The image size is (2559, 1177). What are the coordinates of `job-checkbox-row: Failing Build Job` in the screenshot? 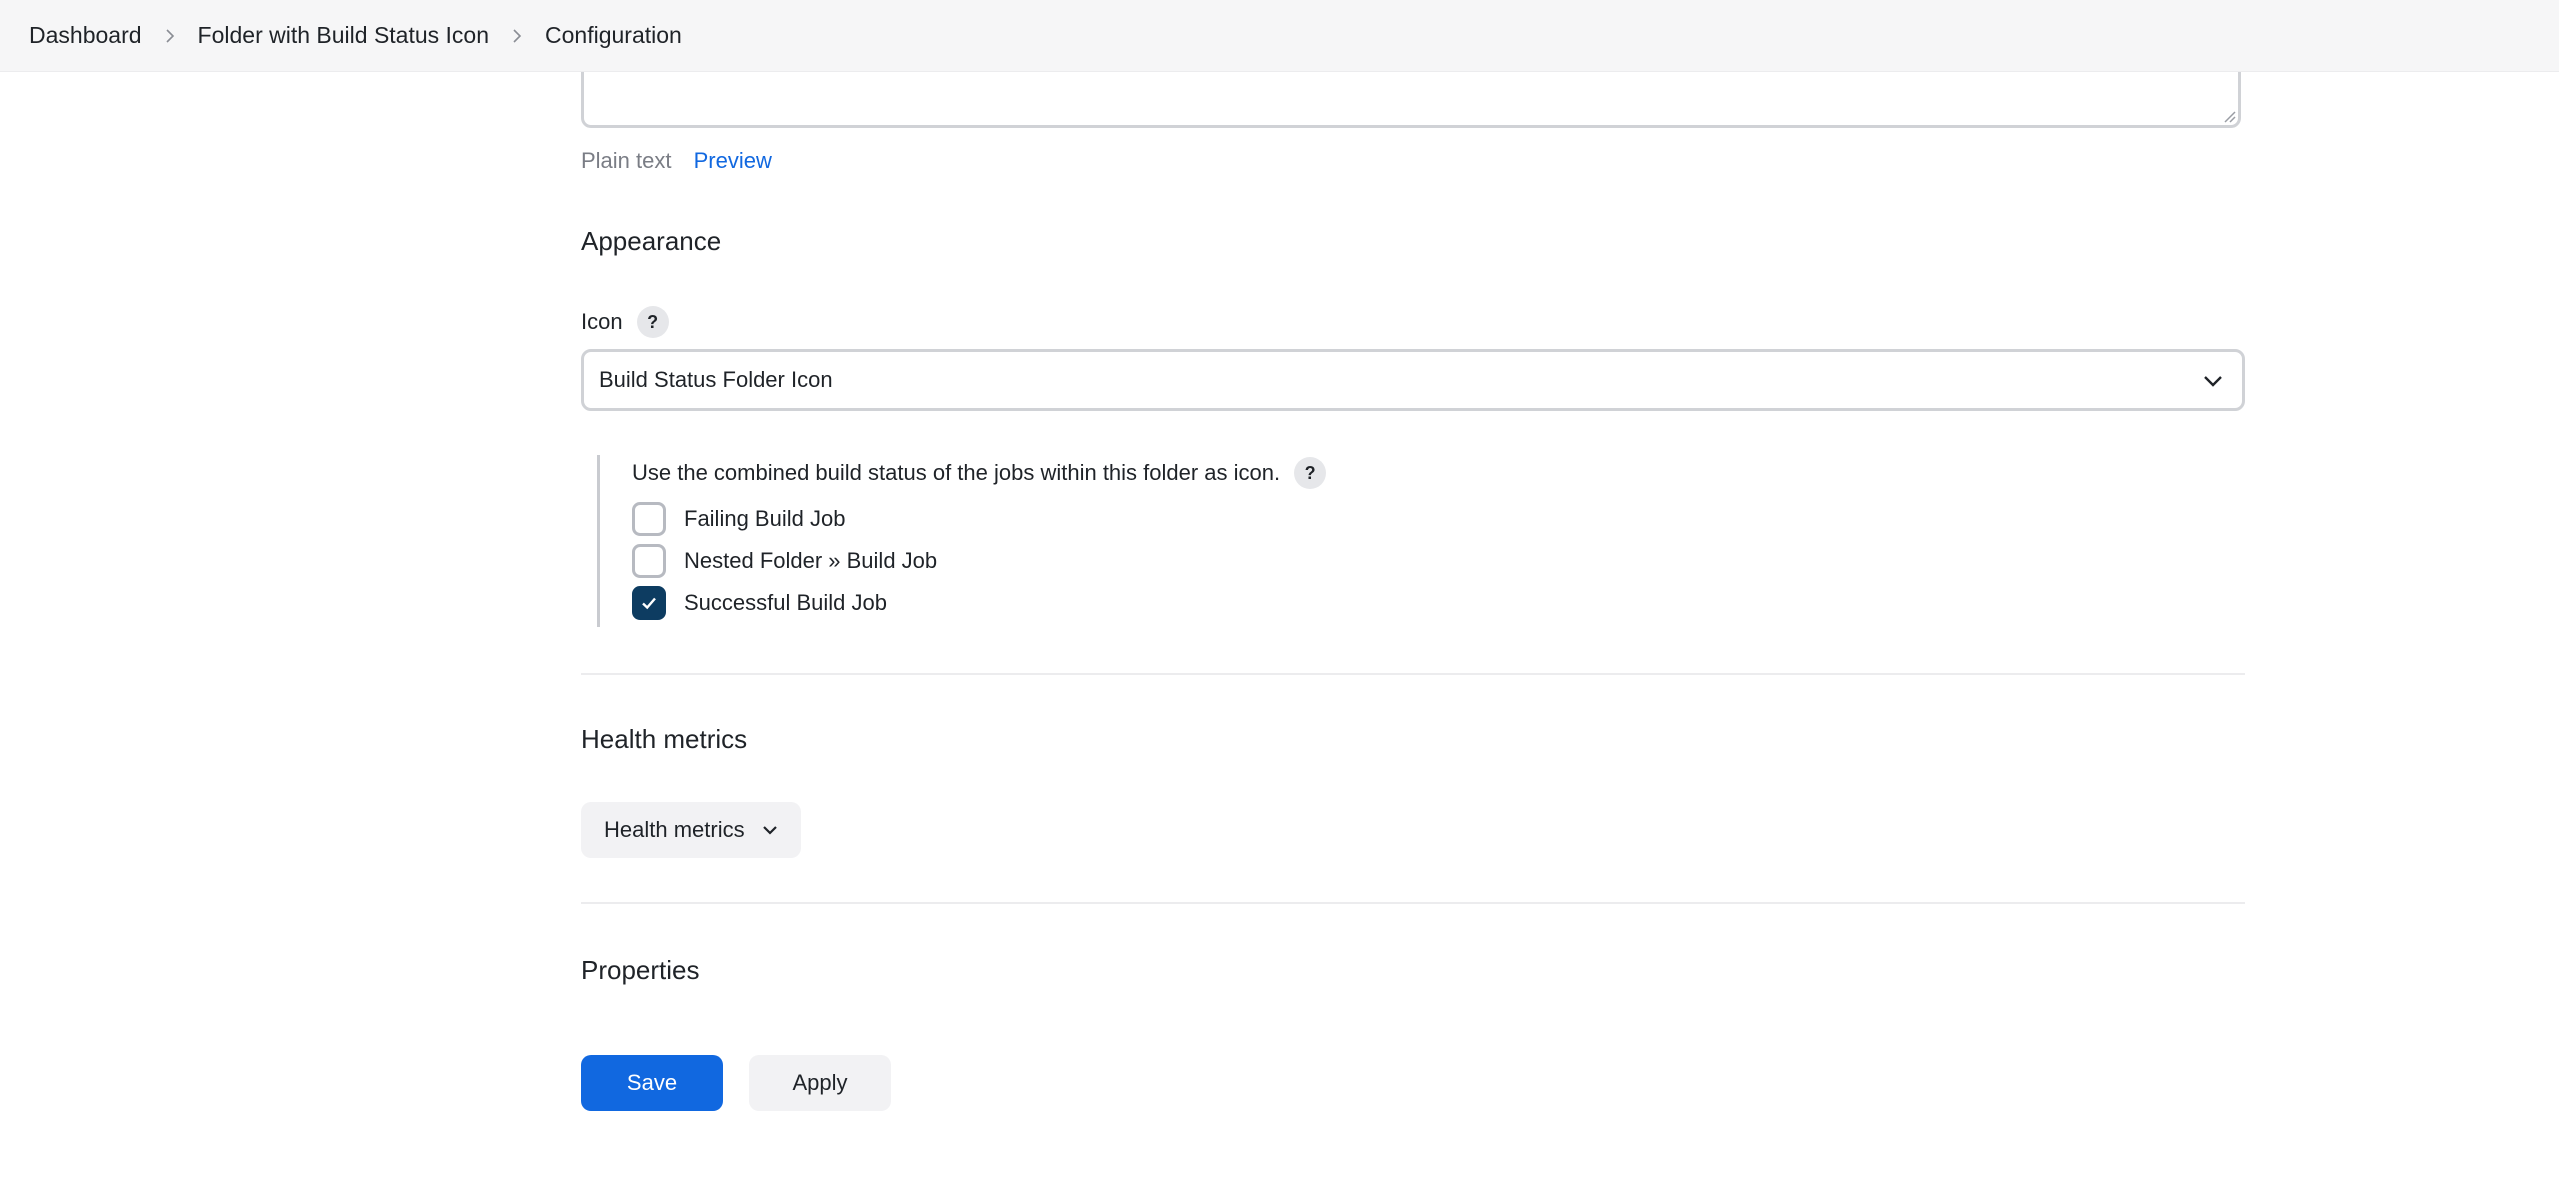 It's located at (738, 519).